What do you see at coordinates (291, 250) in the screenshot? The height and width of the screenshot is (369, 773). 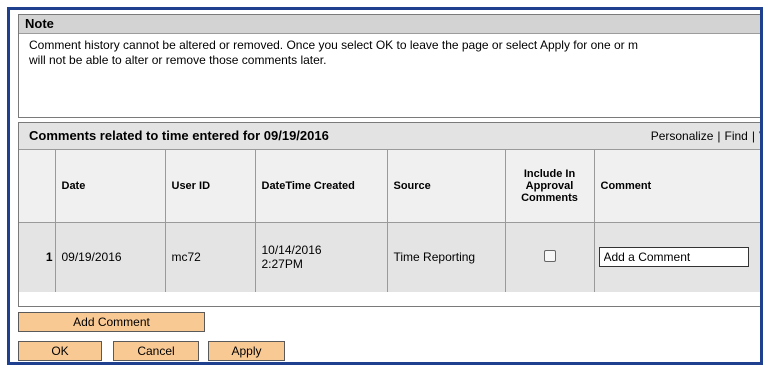 I see `row-datetime-date: 10/14/2016` at bounding box center [291, 250].